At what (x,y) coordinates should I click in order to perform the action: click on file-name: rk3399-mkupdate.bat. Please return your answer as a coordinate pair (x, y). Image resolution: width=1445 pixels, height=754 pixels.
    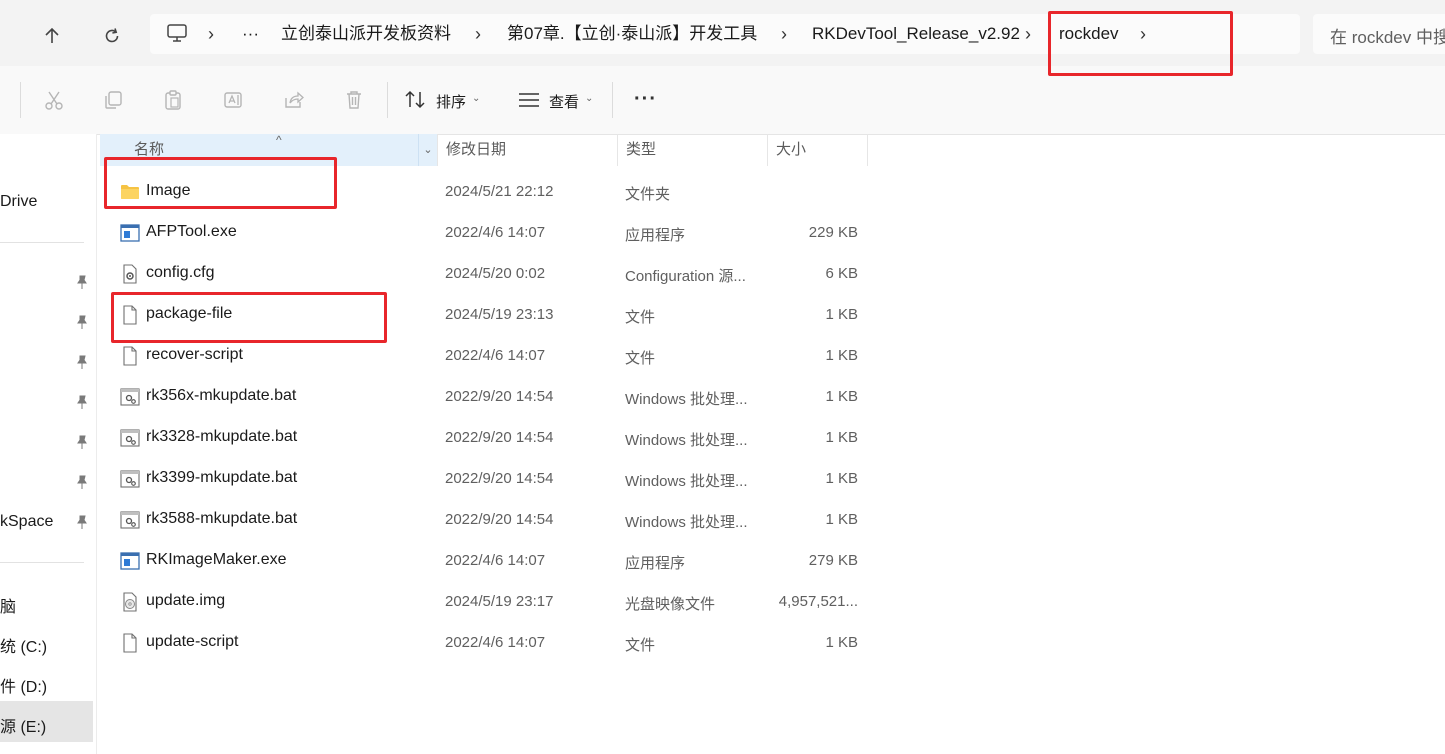
    Looking at the image, I should click on (222, 477).